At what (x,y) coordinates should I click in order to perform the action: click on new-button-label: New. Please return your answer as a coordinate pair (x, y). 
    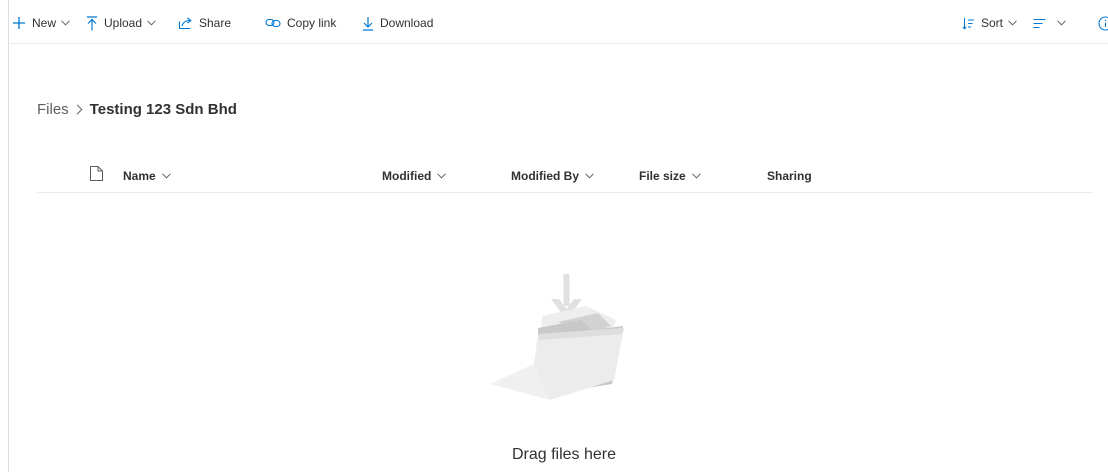
    Looking at the image, I should click on (44, 23).